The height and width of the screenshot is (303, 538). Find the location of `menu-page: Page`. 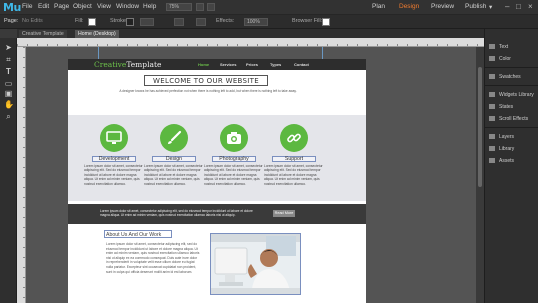

menu-page: Page is located at coordinates (61, 6).